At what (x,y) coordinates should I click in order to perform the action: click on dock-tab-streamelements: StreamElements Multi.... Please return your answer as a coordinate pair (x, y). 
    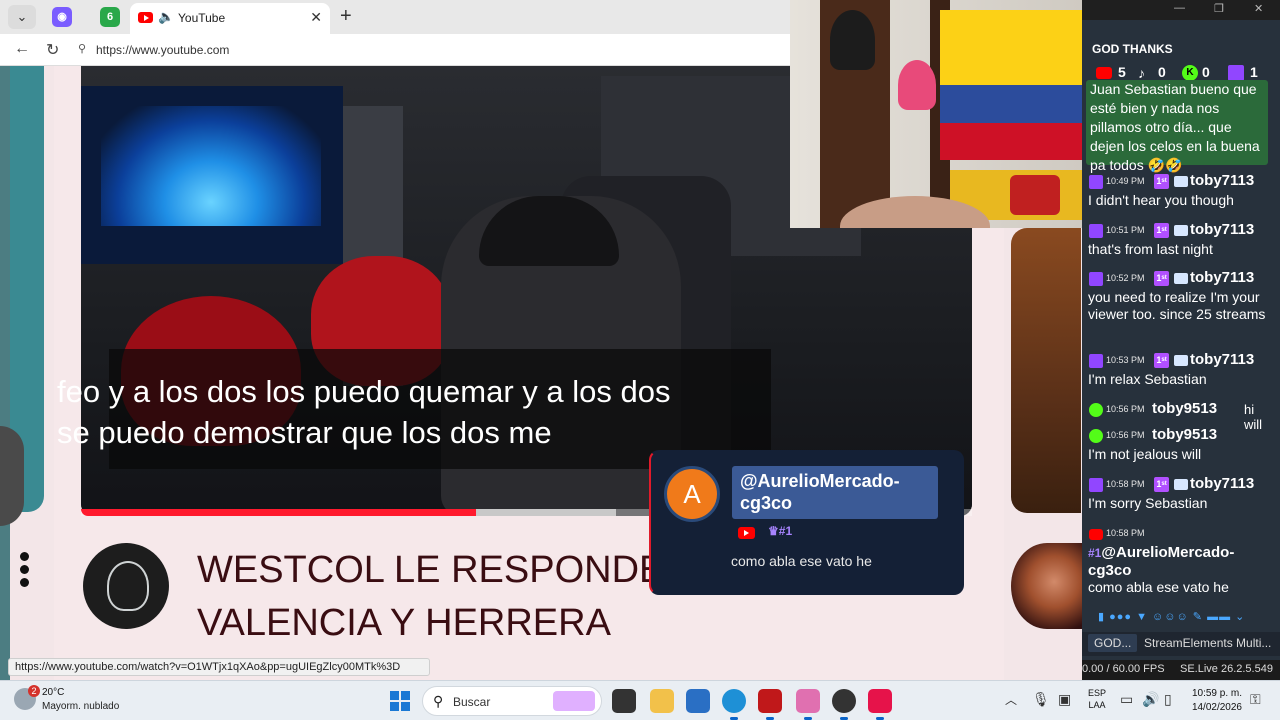
    Looking at the image, I should click on (1207, 643).